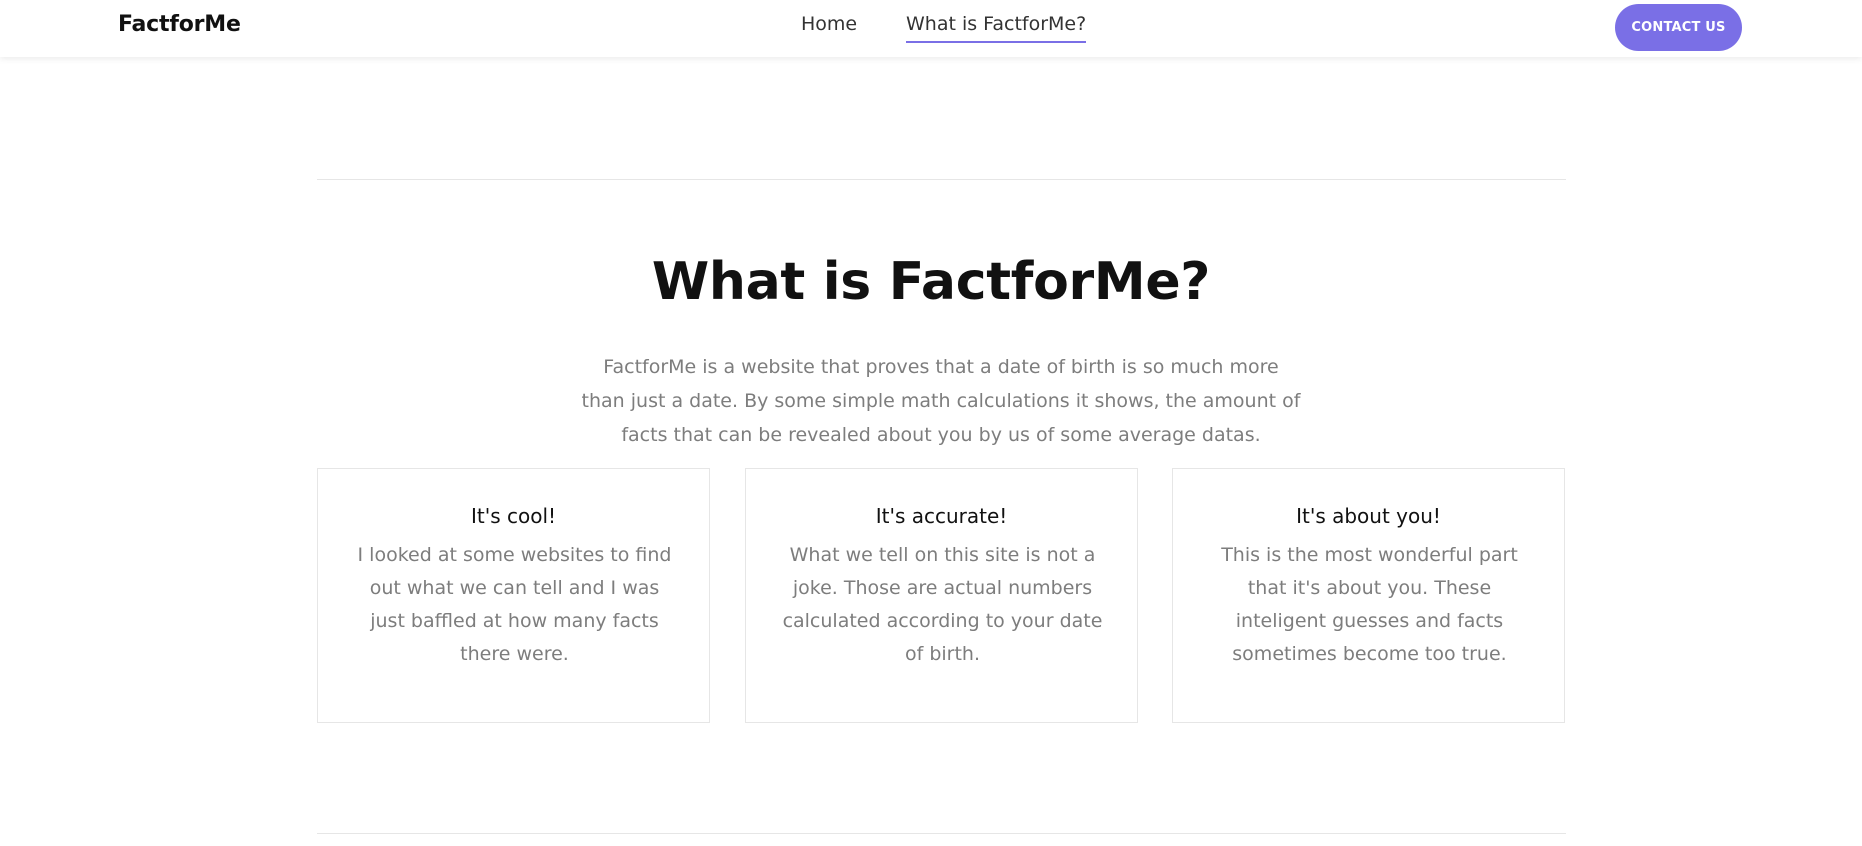 The image size is (1862, 846). I want to click on feature-card-title: It's about you!, so click(1368, 516).